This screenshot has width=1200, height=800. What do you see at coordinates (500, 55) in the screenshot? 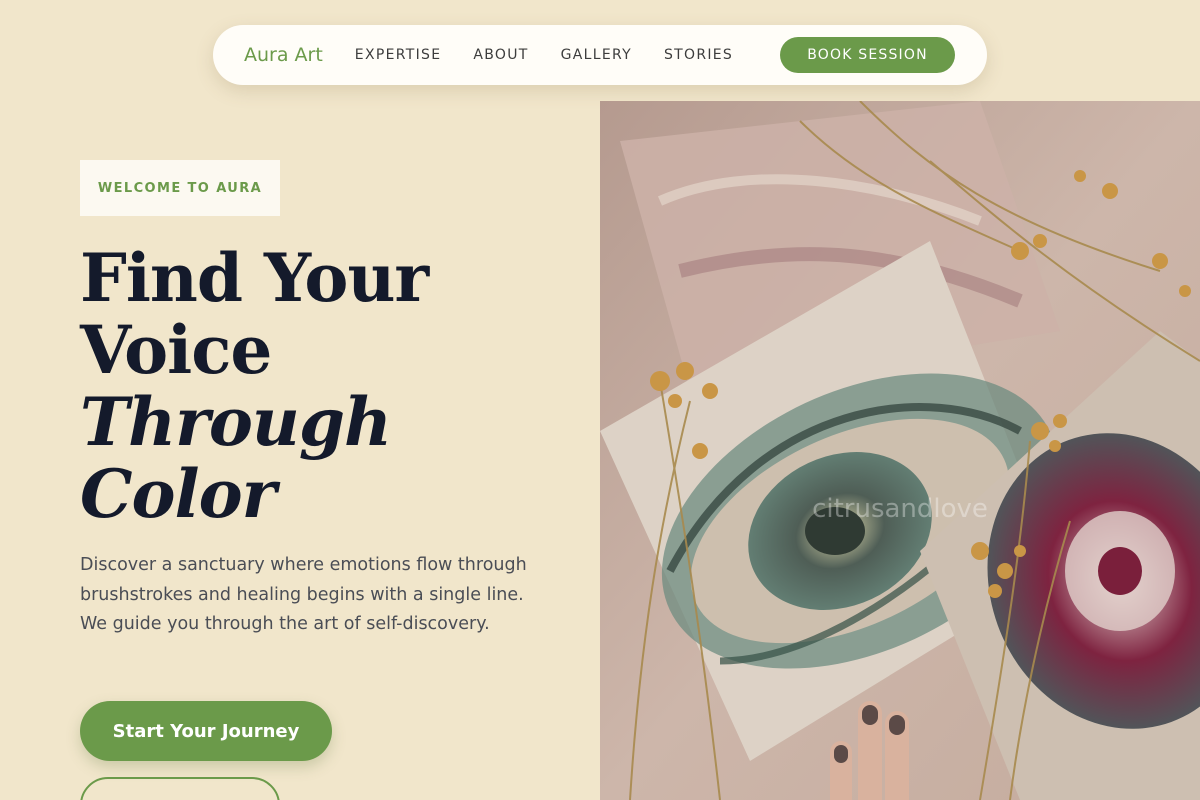
I see `nav-link-about: ABOUT` at bounding box center [500, 55].